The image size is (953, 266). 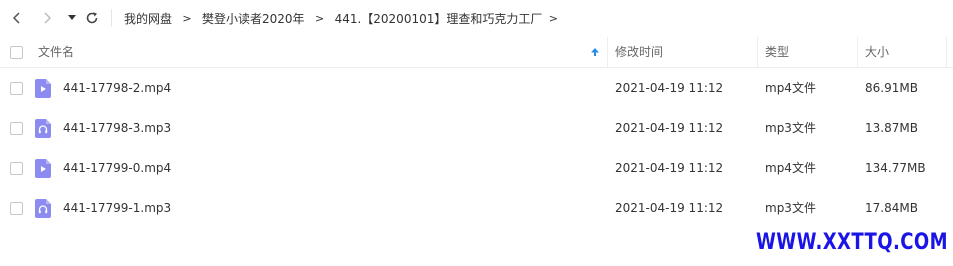 What do you see at coordinates (596, 52) in the screenshot?
I see `sort-ascending-icon` at bounding box center [596, 52].